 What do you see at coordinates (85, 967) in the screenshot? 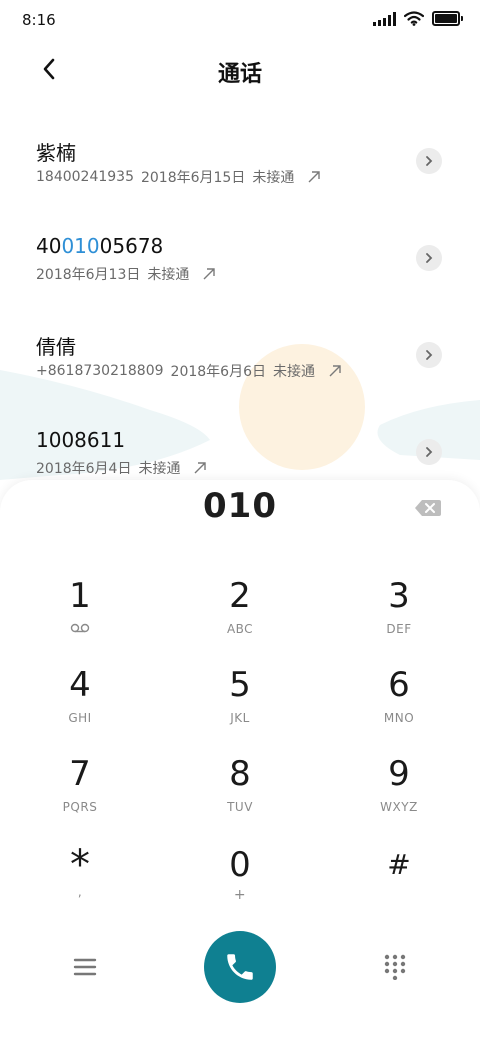
I see `menu-button` at bounding box center [85, 967].